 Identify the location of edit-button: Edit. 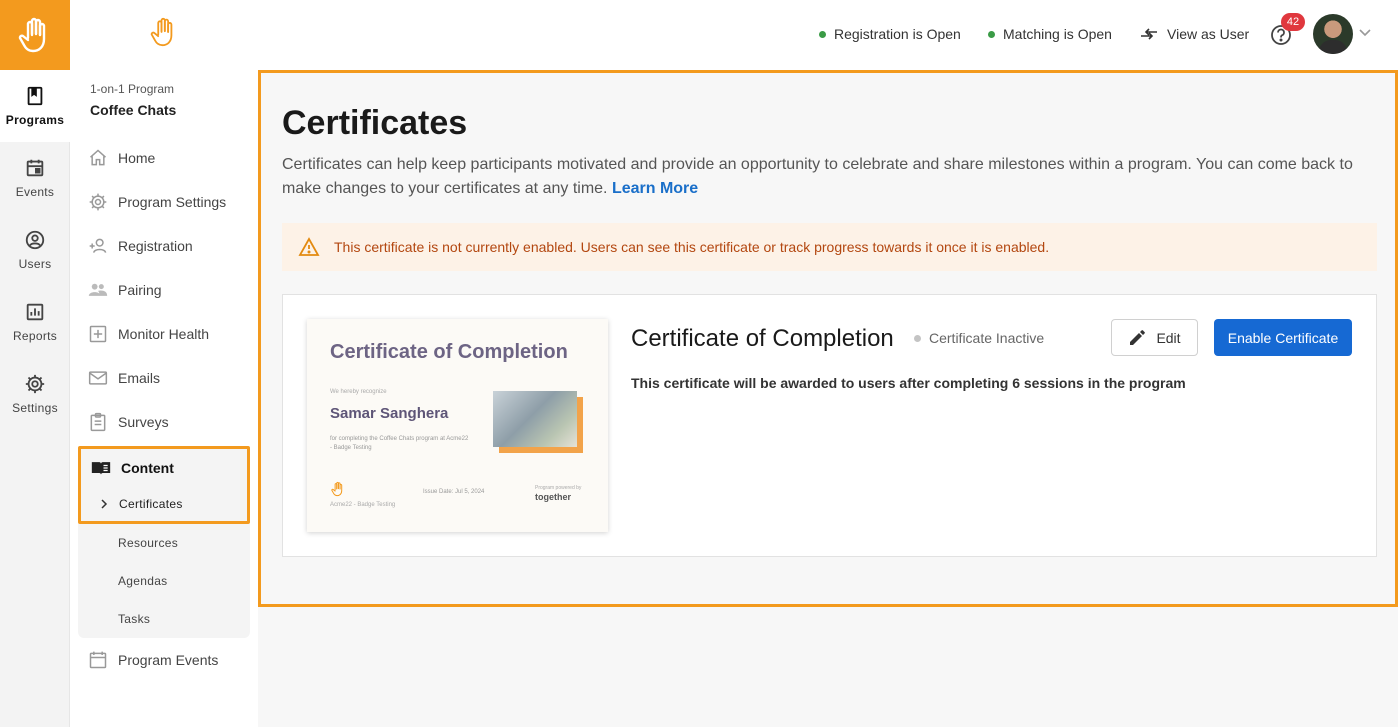
(1154, 337).